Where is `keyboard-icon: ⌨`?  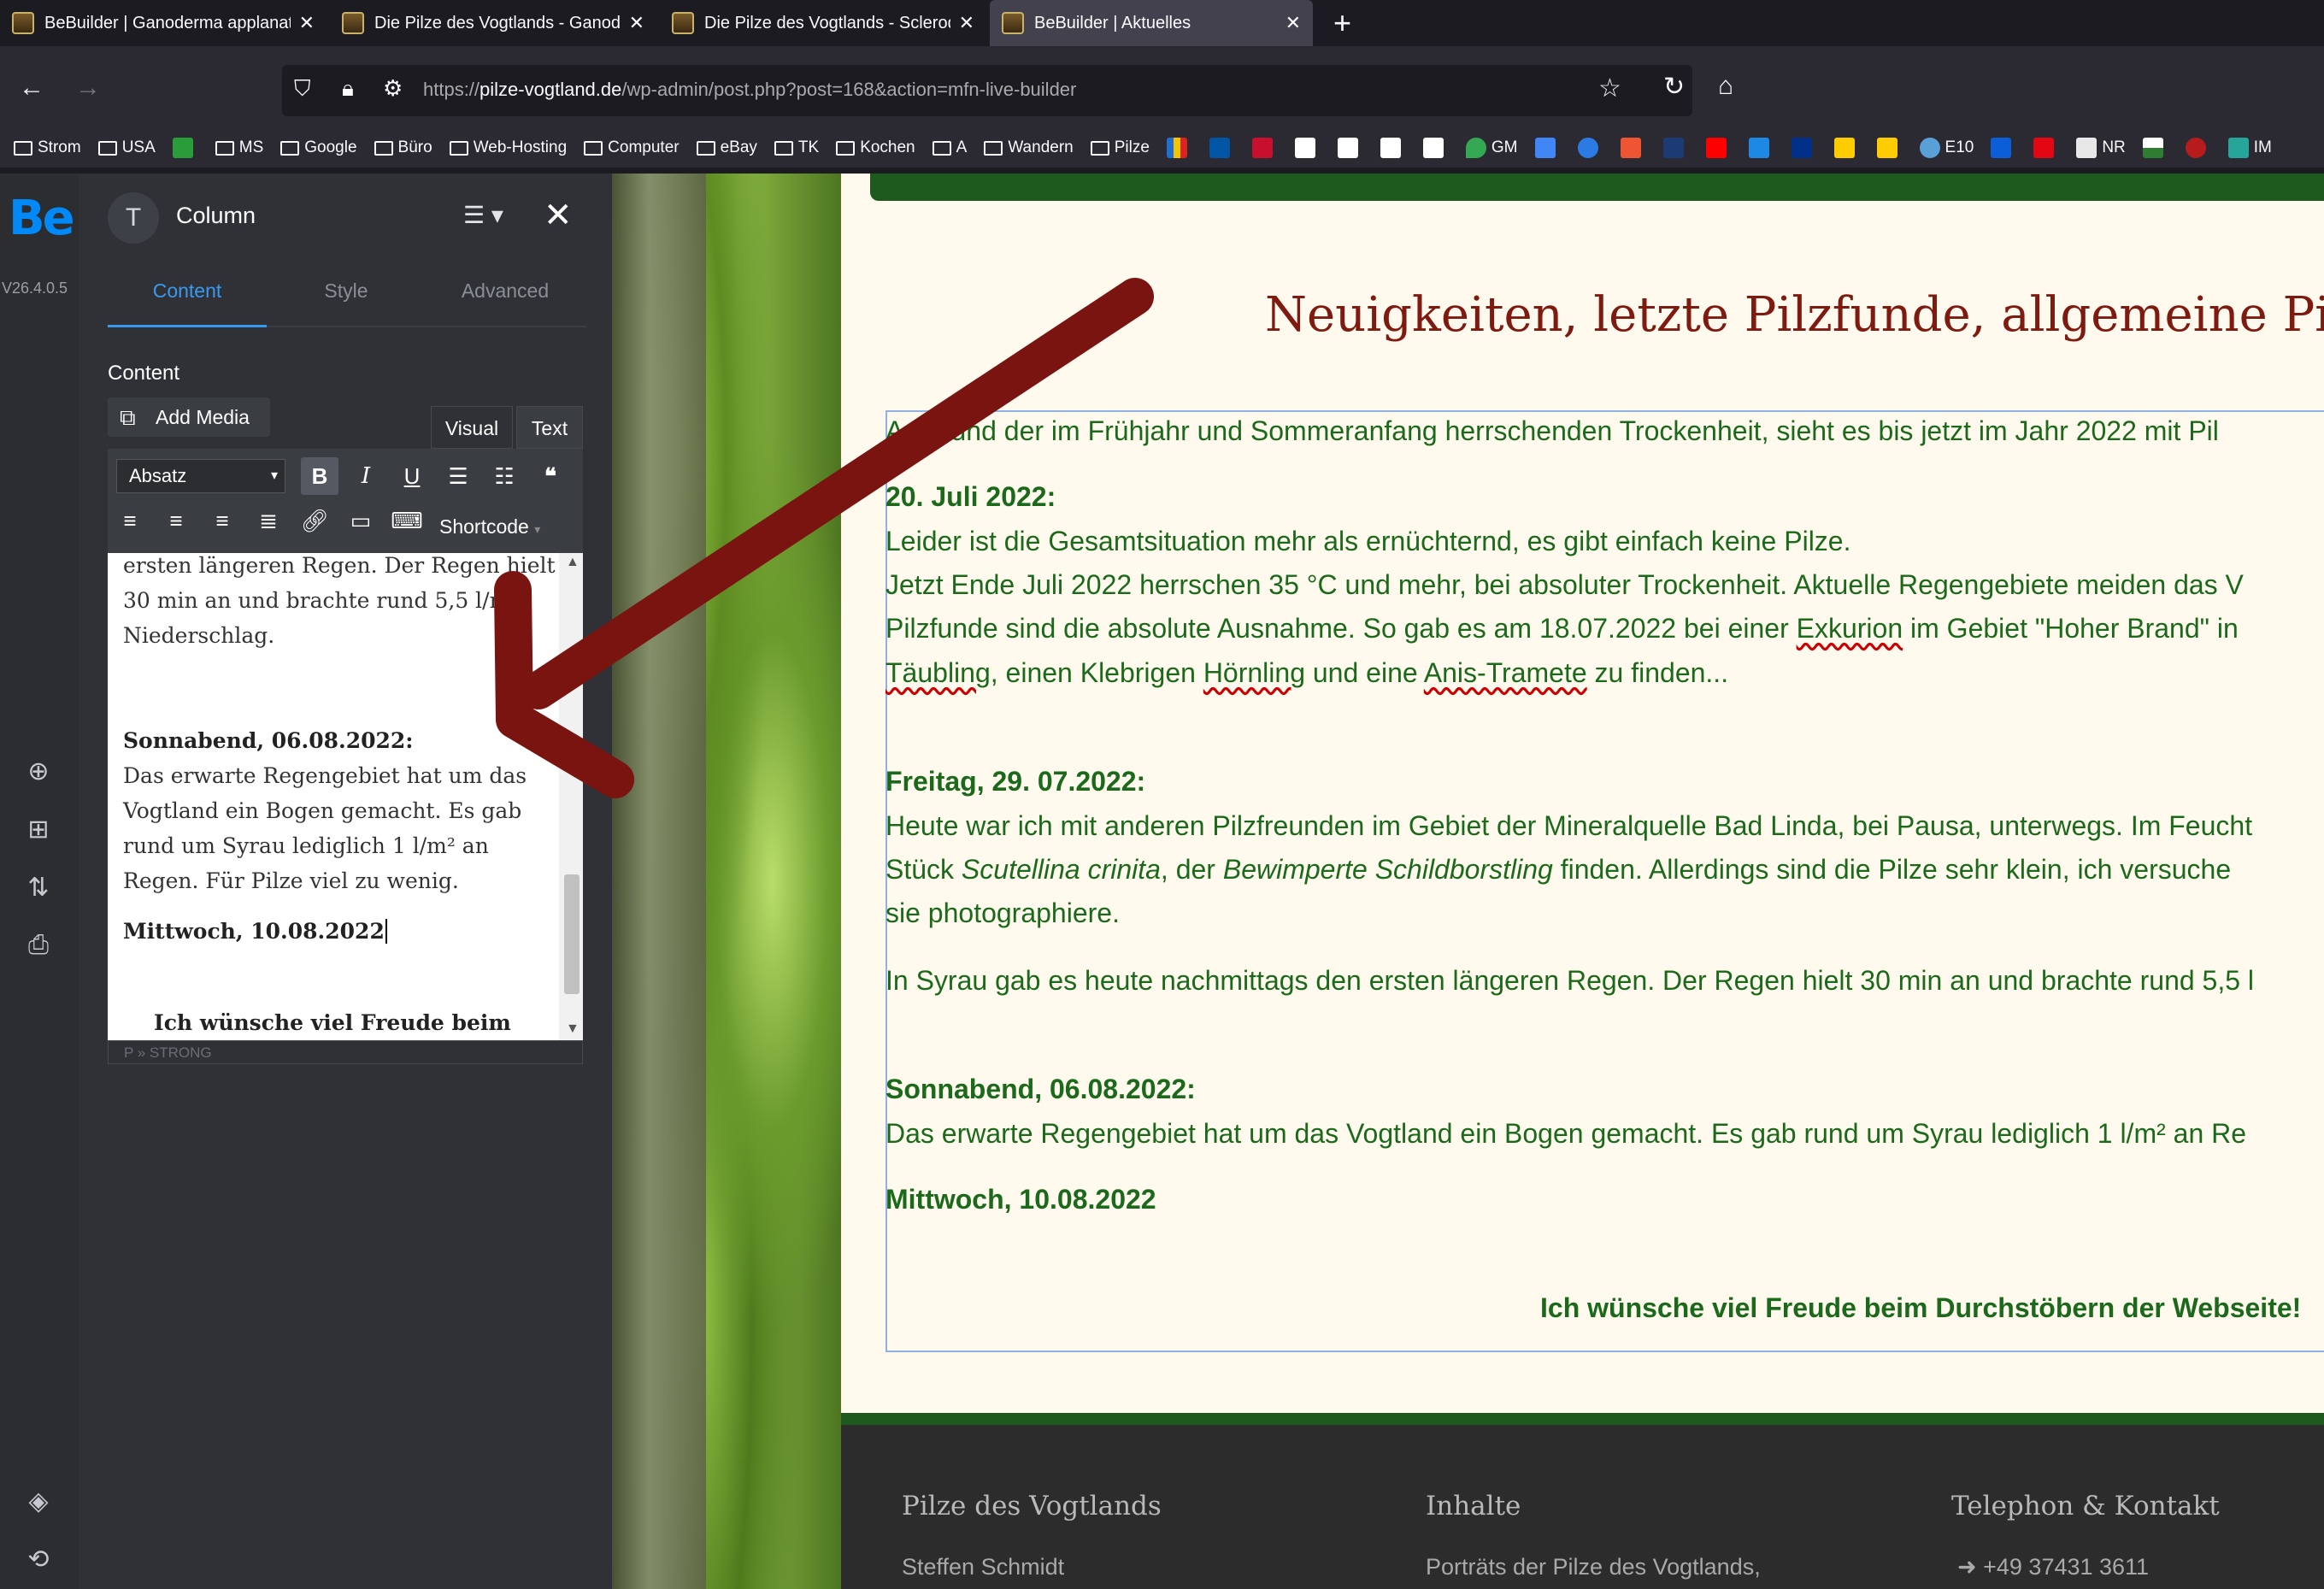
keyboard-icon: ⌨ is located at coordinates (407, 520).